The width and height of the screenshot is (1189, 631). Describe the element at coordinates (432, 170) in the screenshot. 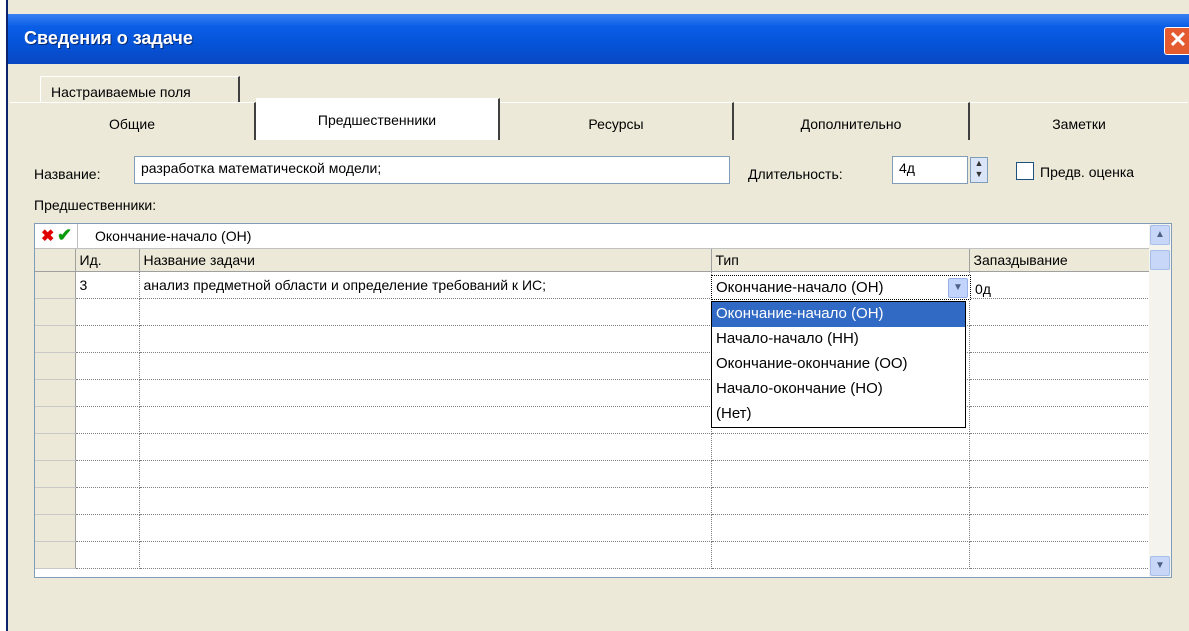

I see `task-name-field: разработка математической модели;` at that location.